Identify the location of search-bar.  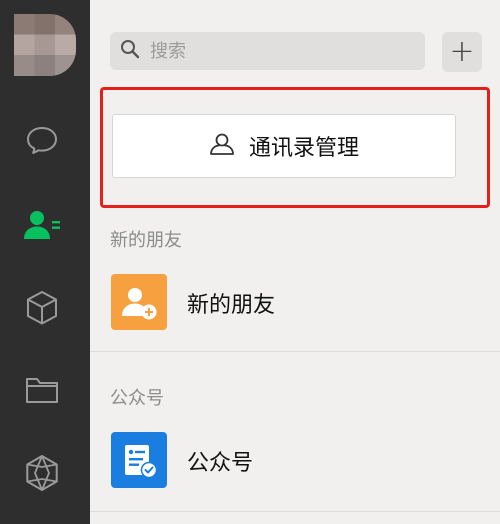
(267, 51).